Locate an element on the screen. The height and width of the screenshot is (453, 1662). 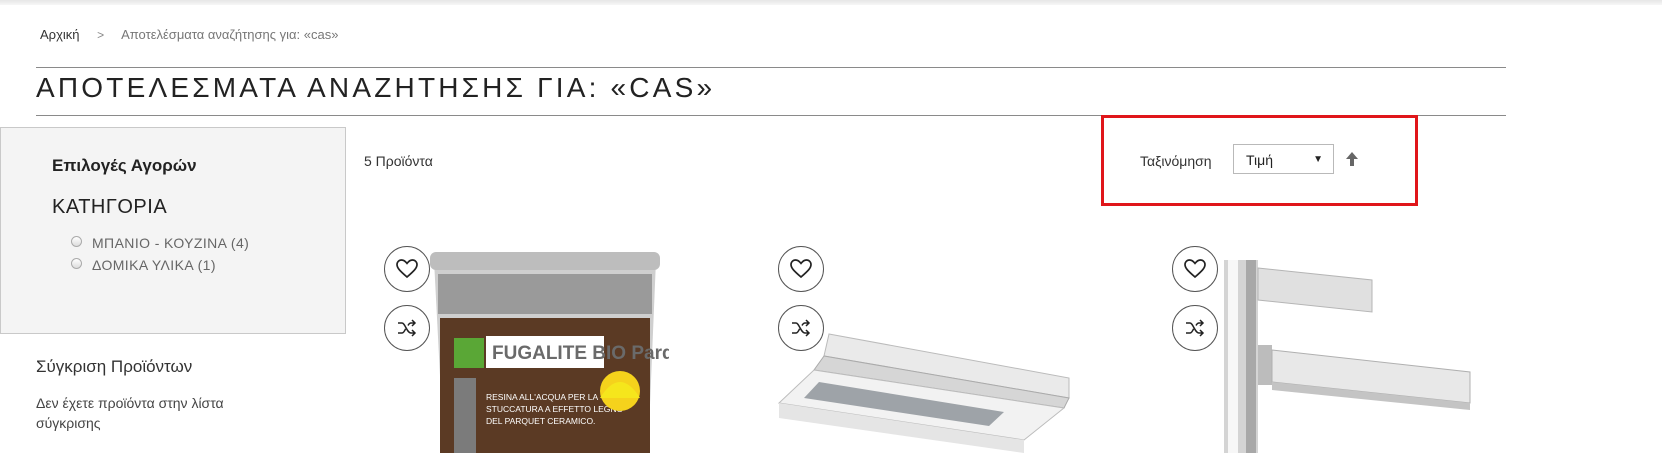
arrow-up-icon is located at coordinates (1352, 159).